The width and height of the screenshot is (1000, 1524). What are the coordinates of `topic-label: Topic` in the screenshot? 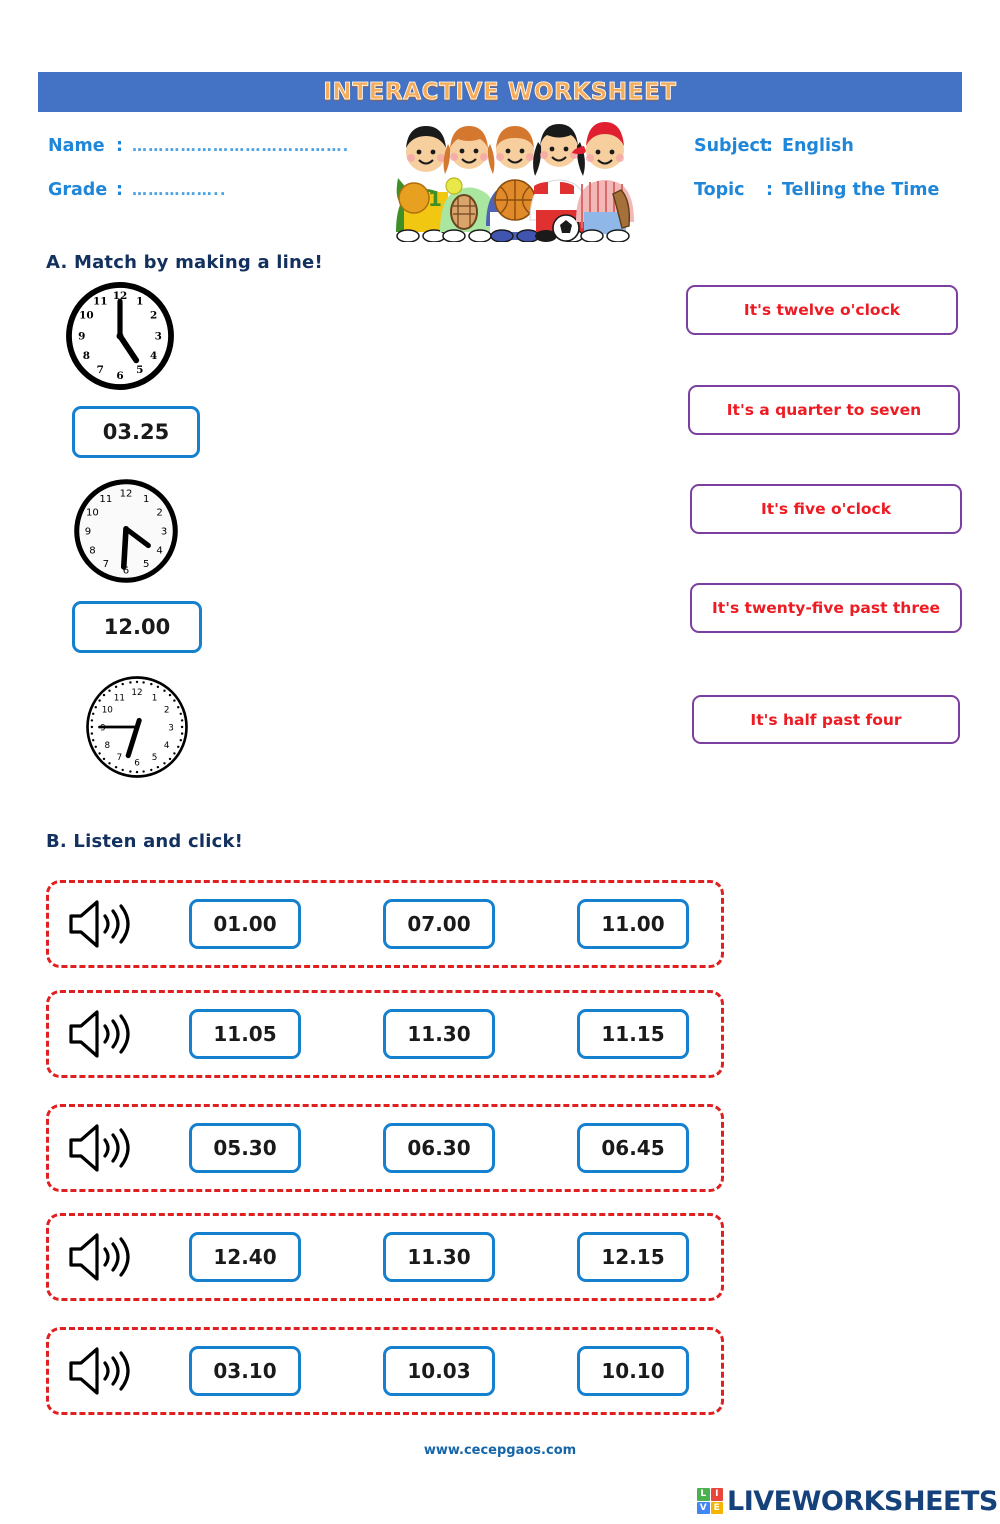 It's located at (719, 190).